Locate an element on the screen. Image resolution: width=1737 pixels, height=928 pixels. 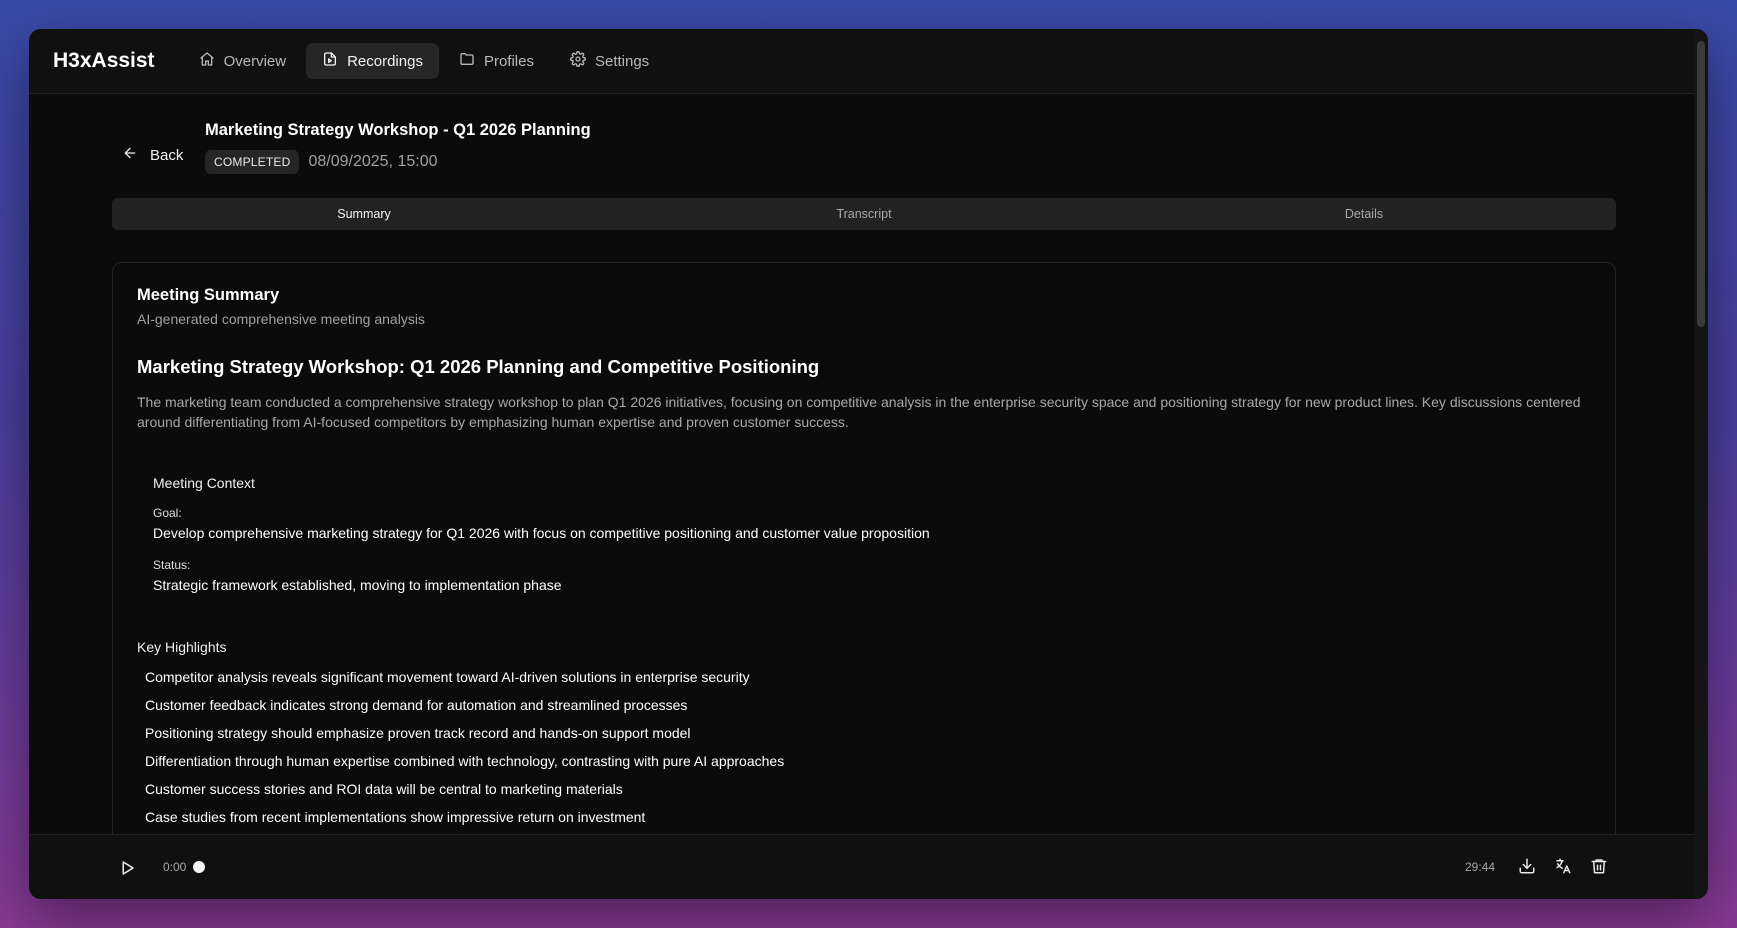
goal-label: Goal: is located at coordinates (167, 513).